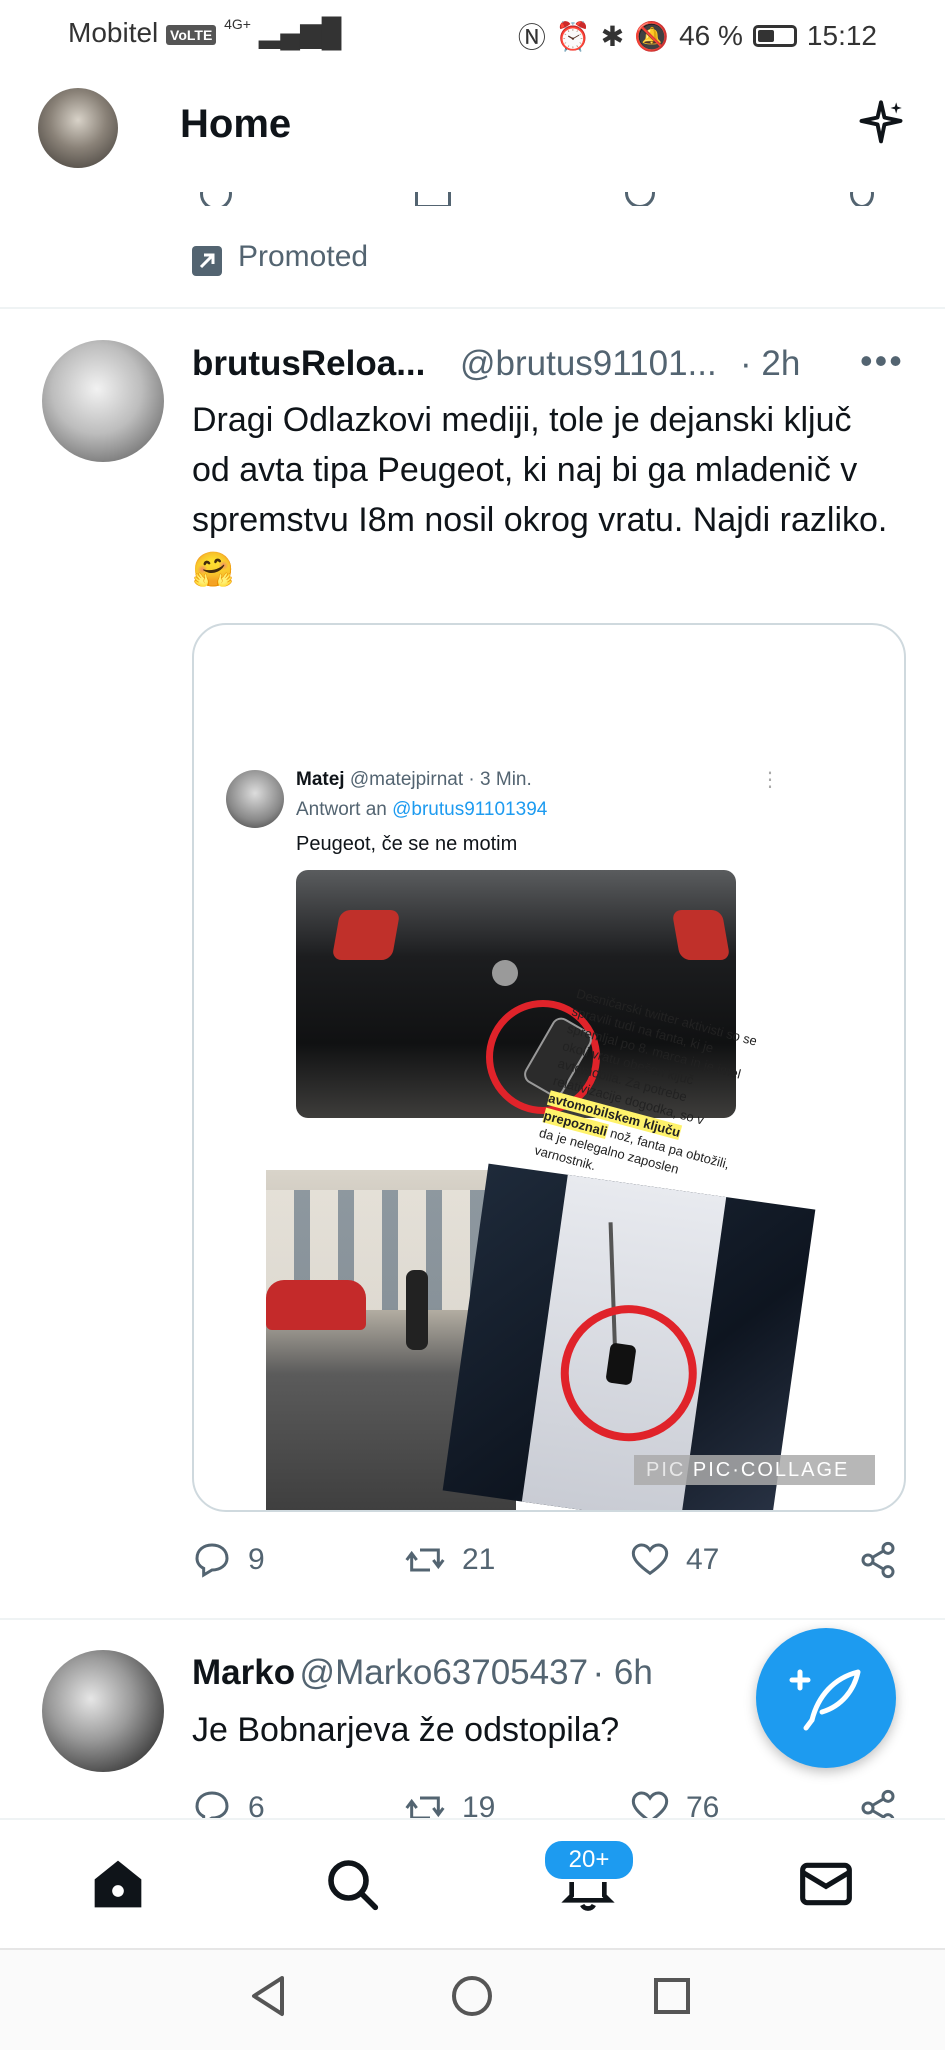 The width and height of the screenshot is (945, 2050). What do you see at coordinates (407, 844) in the screenshot?
I see `quote-text: Peugeot, če se ne motim` at bounding box center [407, 844].